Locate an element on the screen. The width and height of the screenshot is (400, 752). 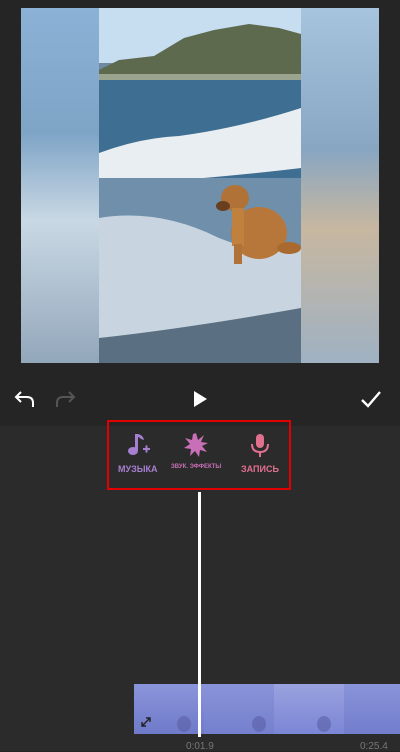
undo-button is located at coordinates (25, 399).